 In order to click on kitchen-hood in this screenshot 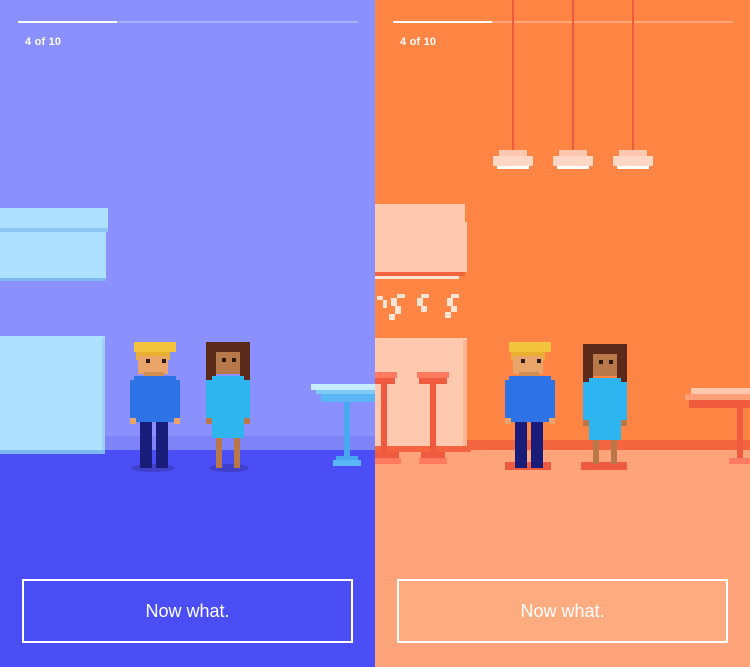, I will do `click(421, 241)`.